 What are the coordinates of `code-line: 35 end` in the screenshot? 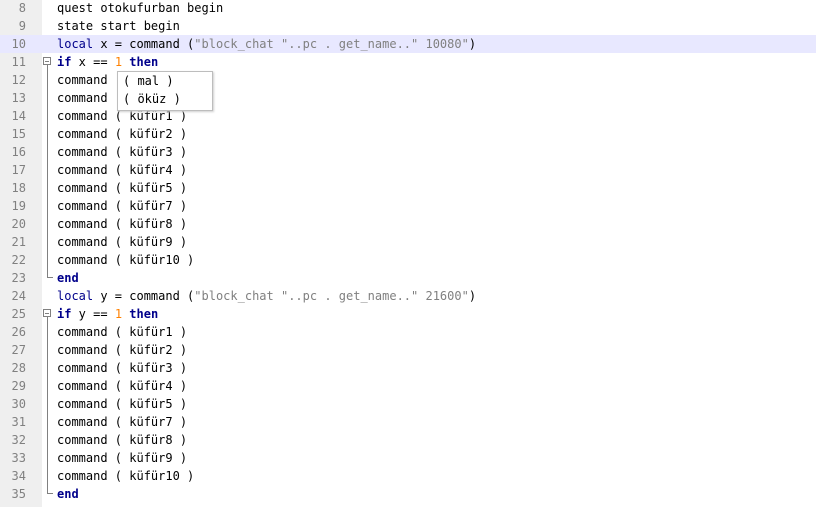 It's located at (408, 494).